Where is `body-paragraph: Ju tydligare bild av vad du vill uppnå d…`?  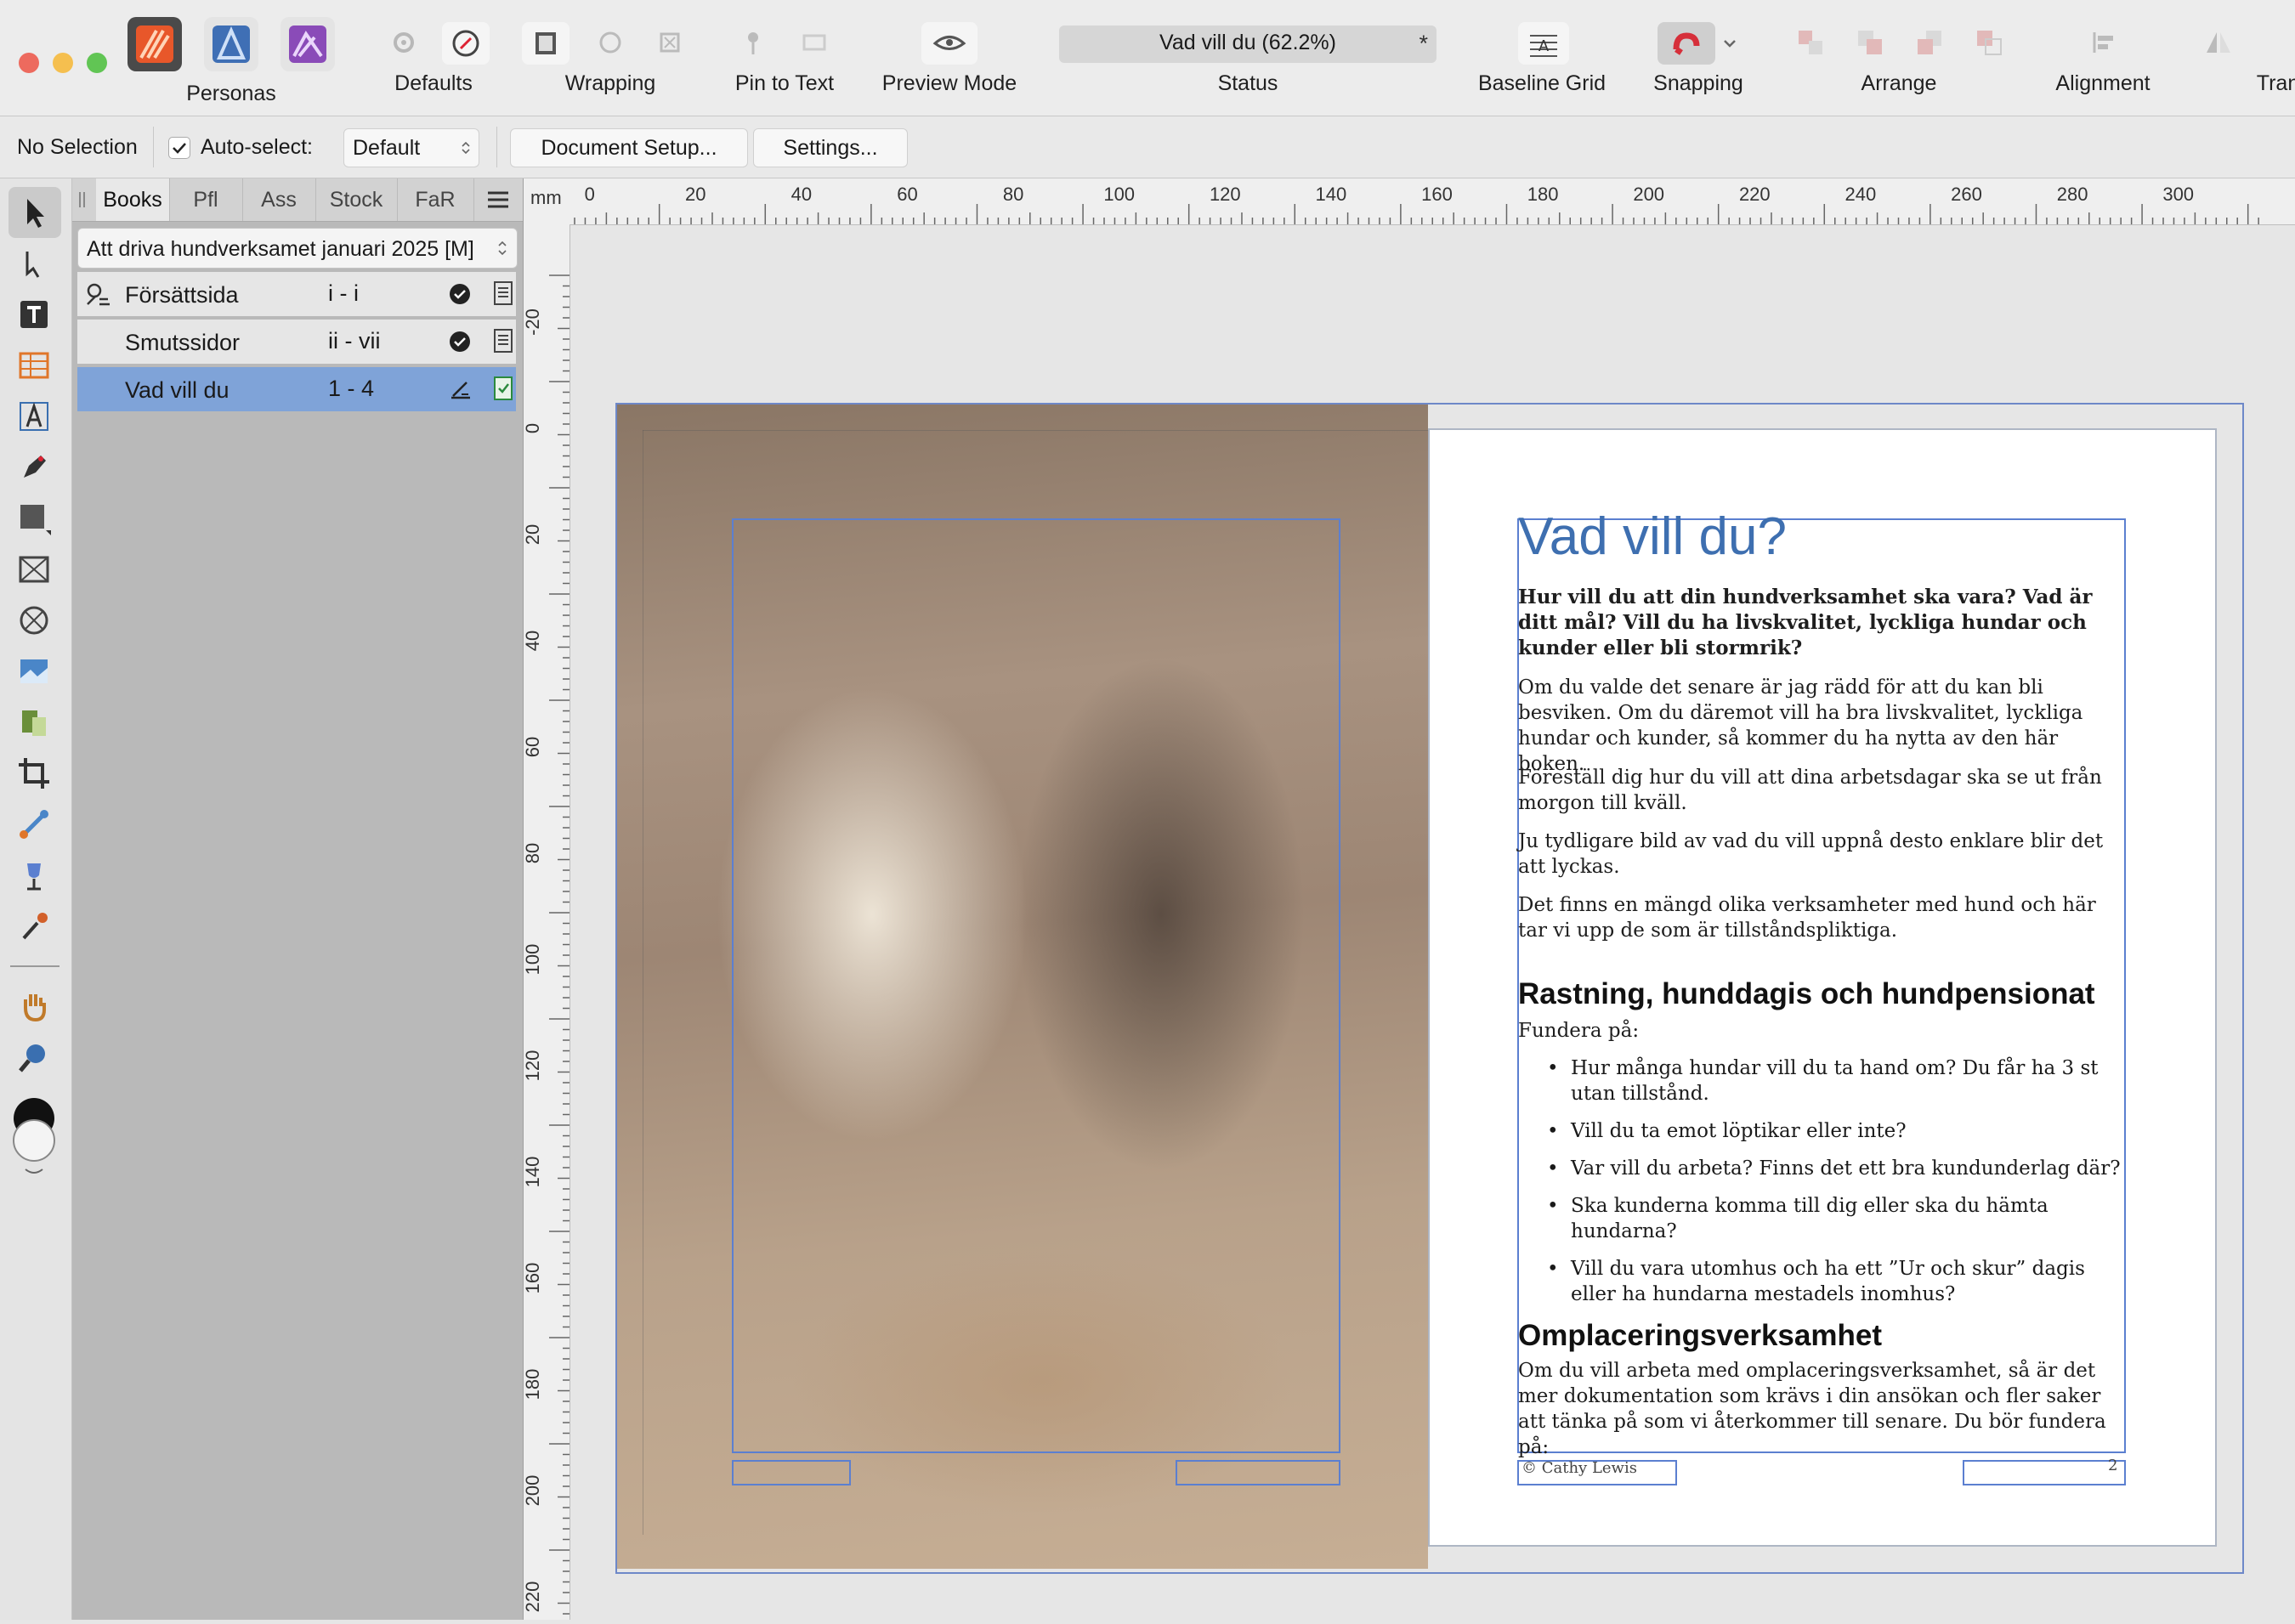 body-paragraph: Ju tydligare bild av vad du vill uppnå d… is located at coordinates (1822, 854).